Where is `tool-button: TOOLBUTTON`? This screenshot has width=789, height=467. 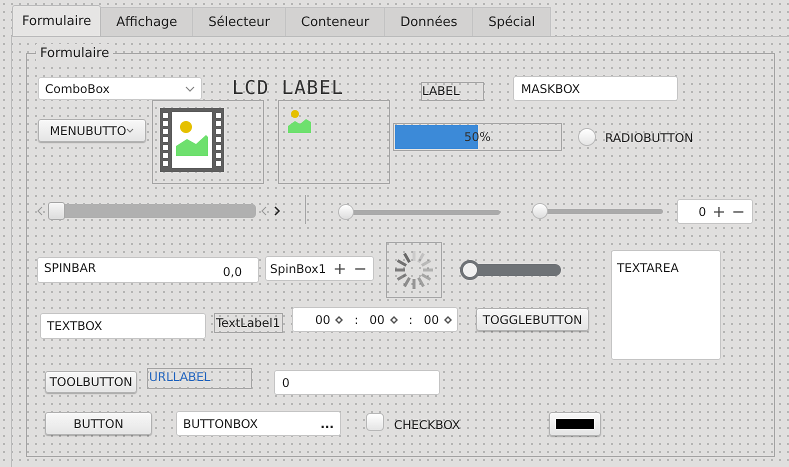 tool-button: TOOLBUTTON is located at coordinates (91, 382).